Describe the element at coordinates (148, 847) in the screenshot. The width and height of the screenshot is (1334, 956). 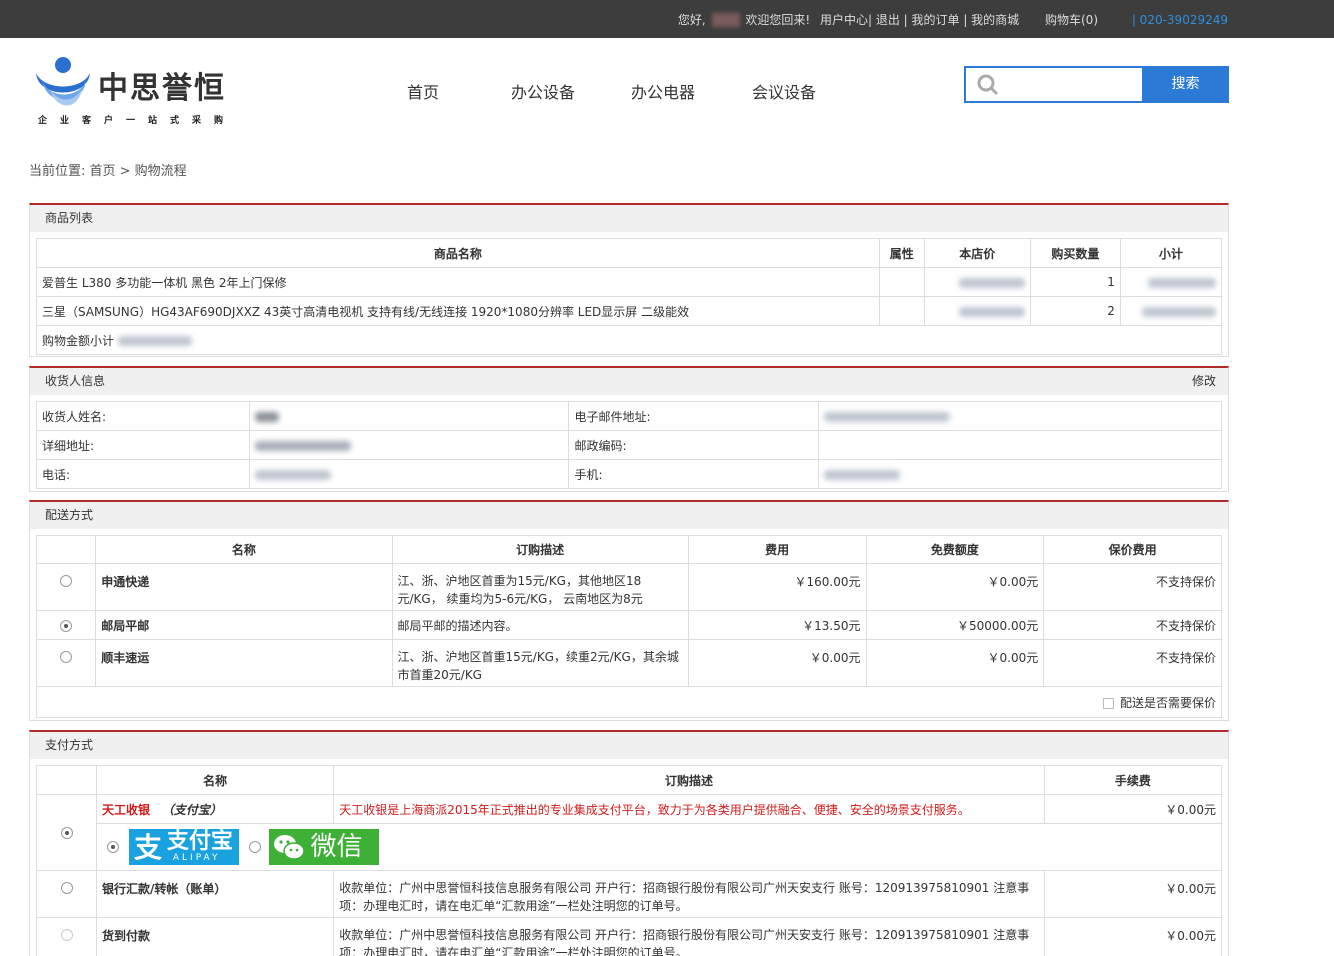
I see `svg-text: 支` at that location.